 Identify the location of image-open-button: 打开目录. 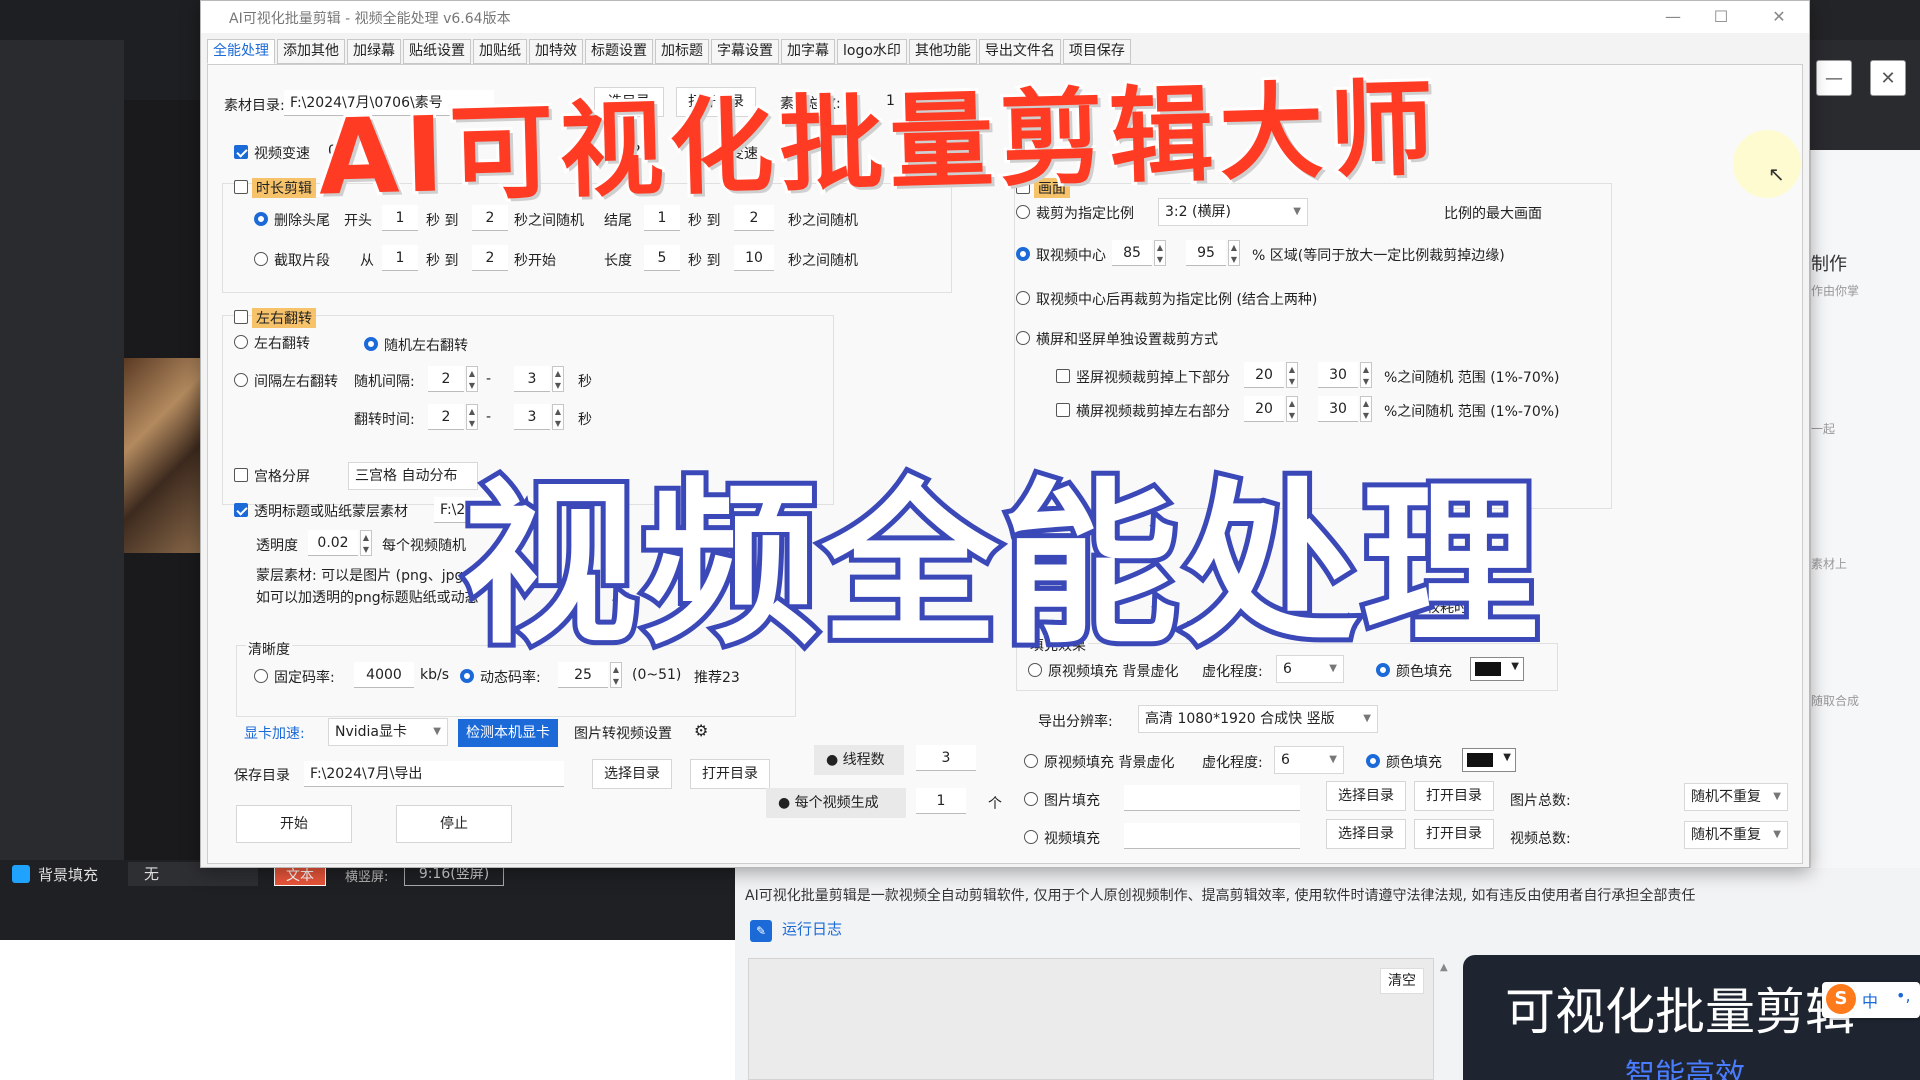
(1454, 796).